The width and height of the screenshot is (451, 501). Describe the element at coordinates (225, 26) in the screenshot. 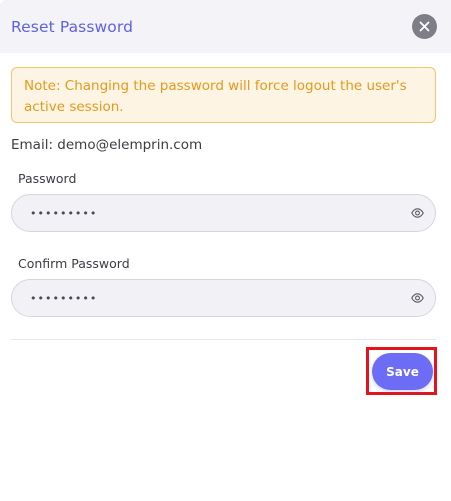

I see `modal-header: Reset Password` at that location.